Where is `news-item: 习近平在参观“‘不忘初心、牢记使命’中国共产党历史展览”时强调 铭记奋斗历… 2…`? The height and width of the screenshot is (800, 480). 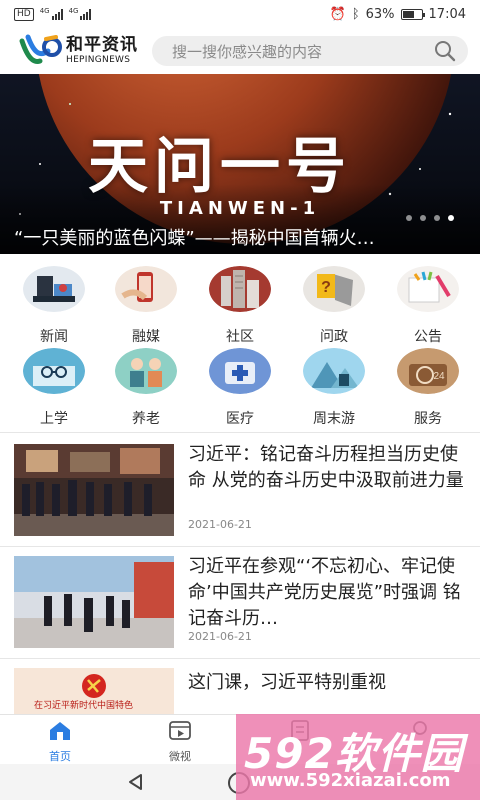
news-item: 习近平在参观“‘不忘初心、牢记使命’中国共产党历史展览”时强调 铭记奋斗历… 2… is located at coordinates (240, 601).